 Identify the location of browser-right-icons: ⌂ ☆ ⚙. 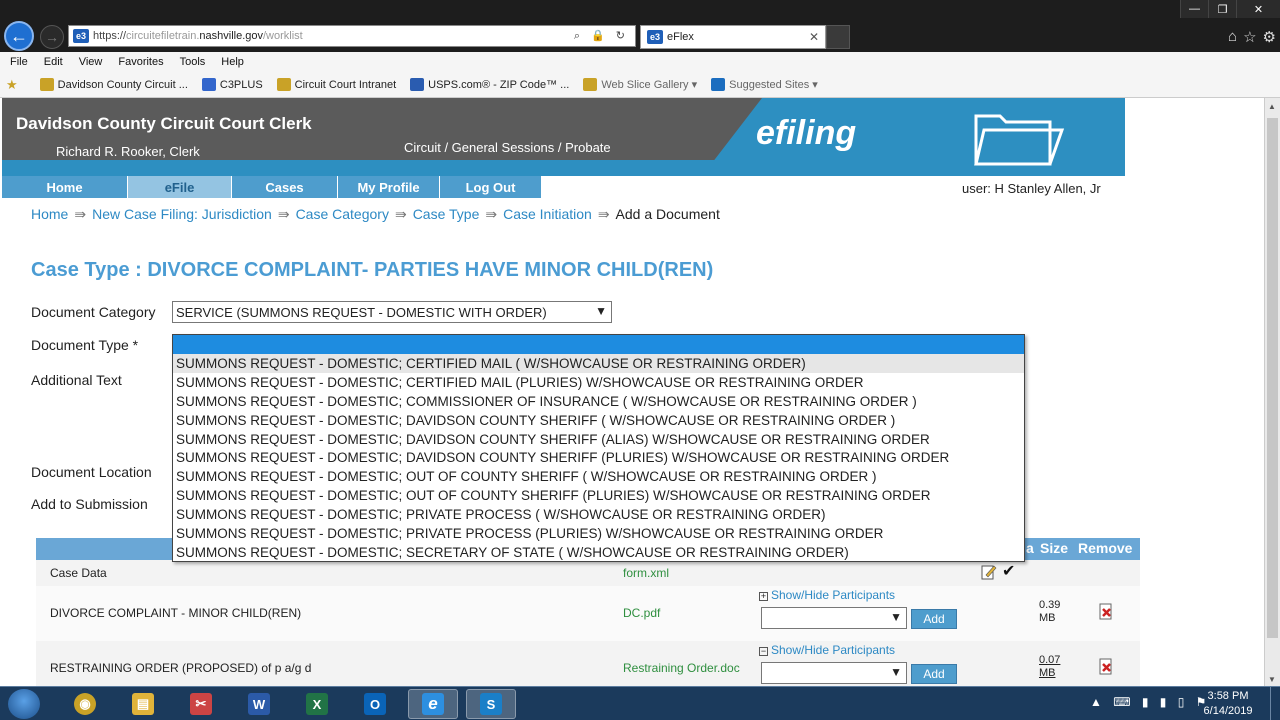
(1252, 37).